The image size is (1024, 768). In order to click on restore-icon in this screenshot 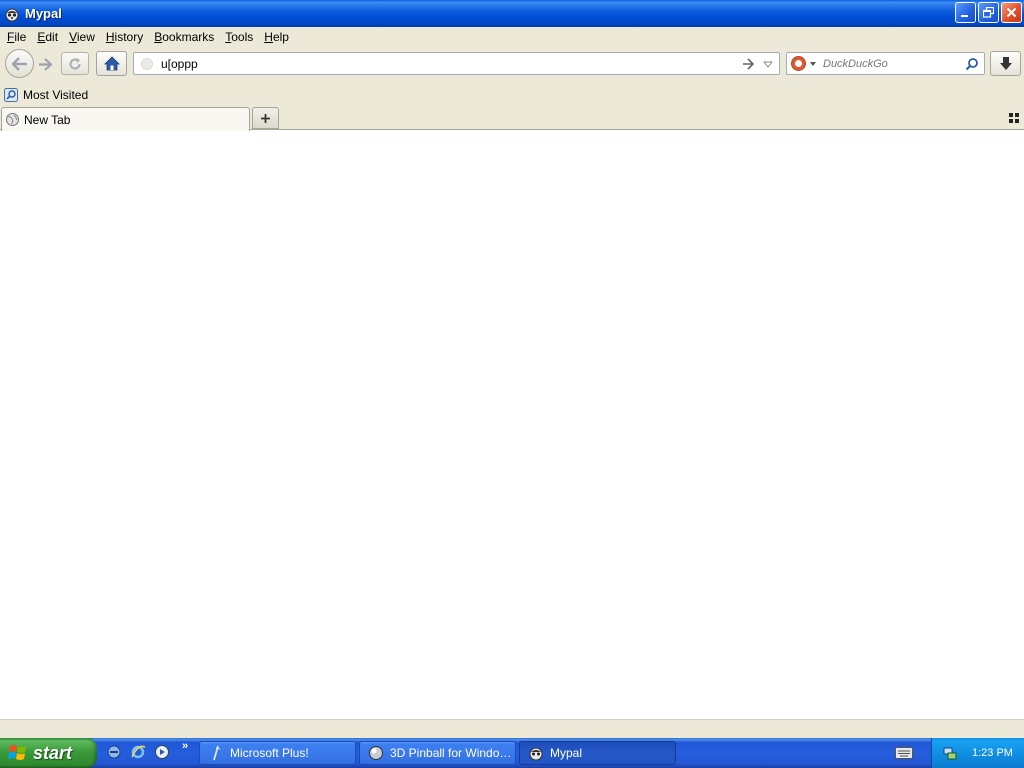, I will do `click(988, 12)`.